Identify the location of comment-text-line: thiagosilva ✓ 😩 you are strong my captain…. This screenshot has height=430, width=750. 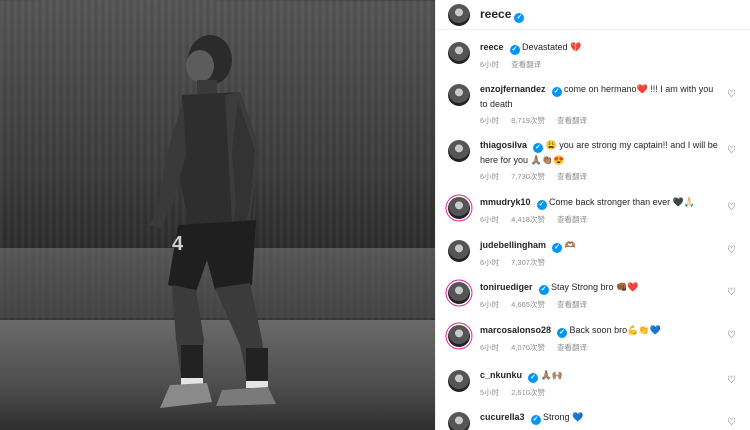
(609, 152).